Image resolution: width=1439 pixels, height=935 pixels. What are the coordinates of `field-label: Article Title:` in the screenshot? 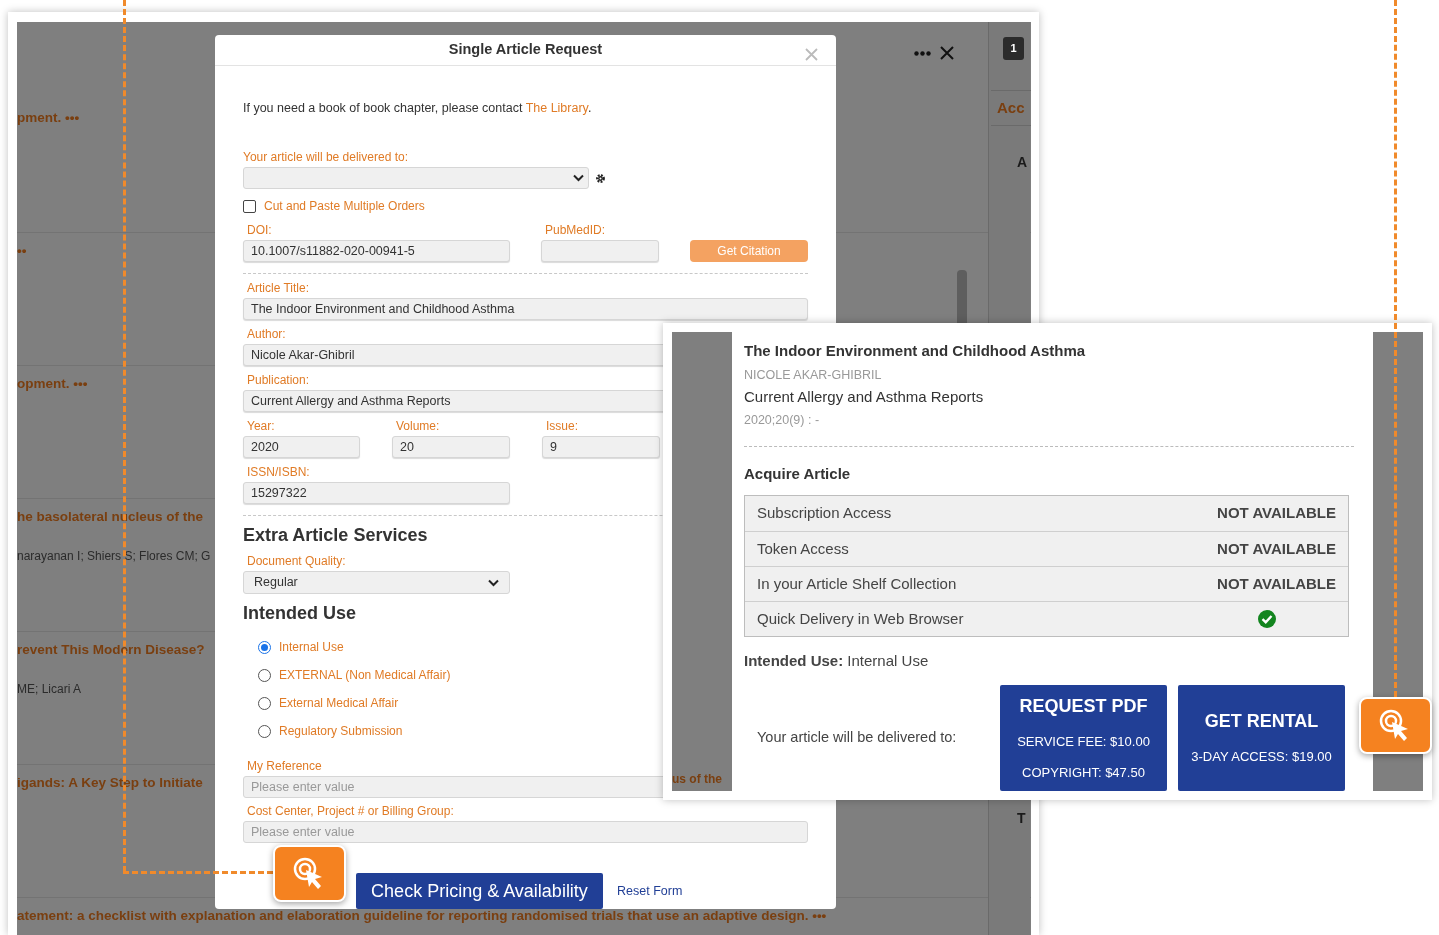 It's located at (277, 288).